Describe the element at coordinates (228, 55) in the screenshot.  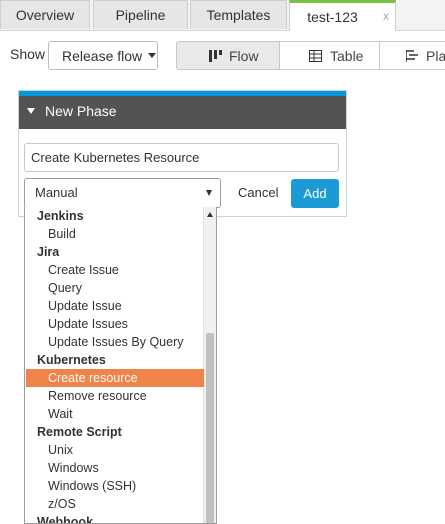
I see `flow-view-button: Flow` at that location.